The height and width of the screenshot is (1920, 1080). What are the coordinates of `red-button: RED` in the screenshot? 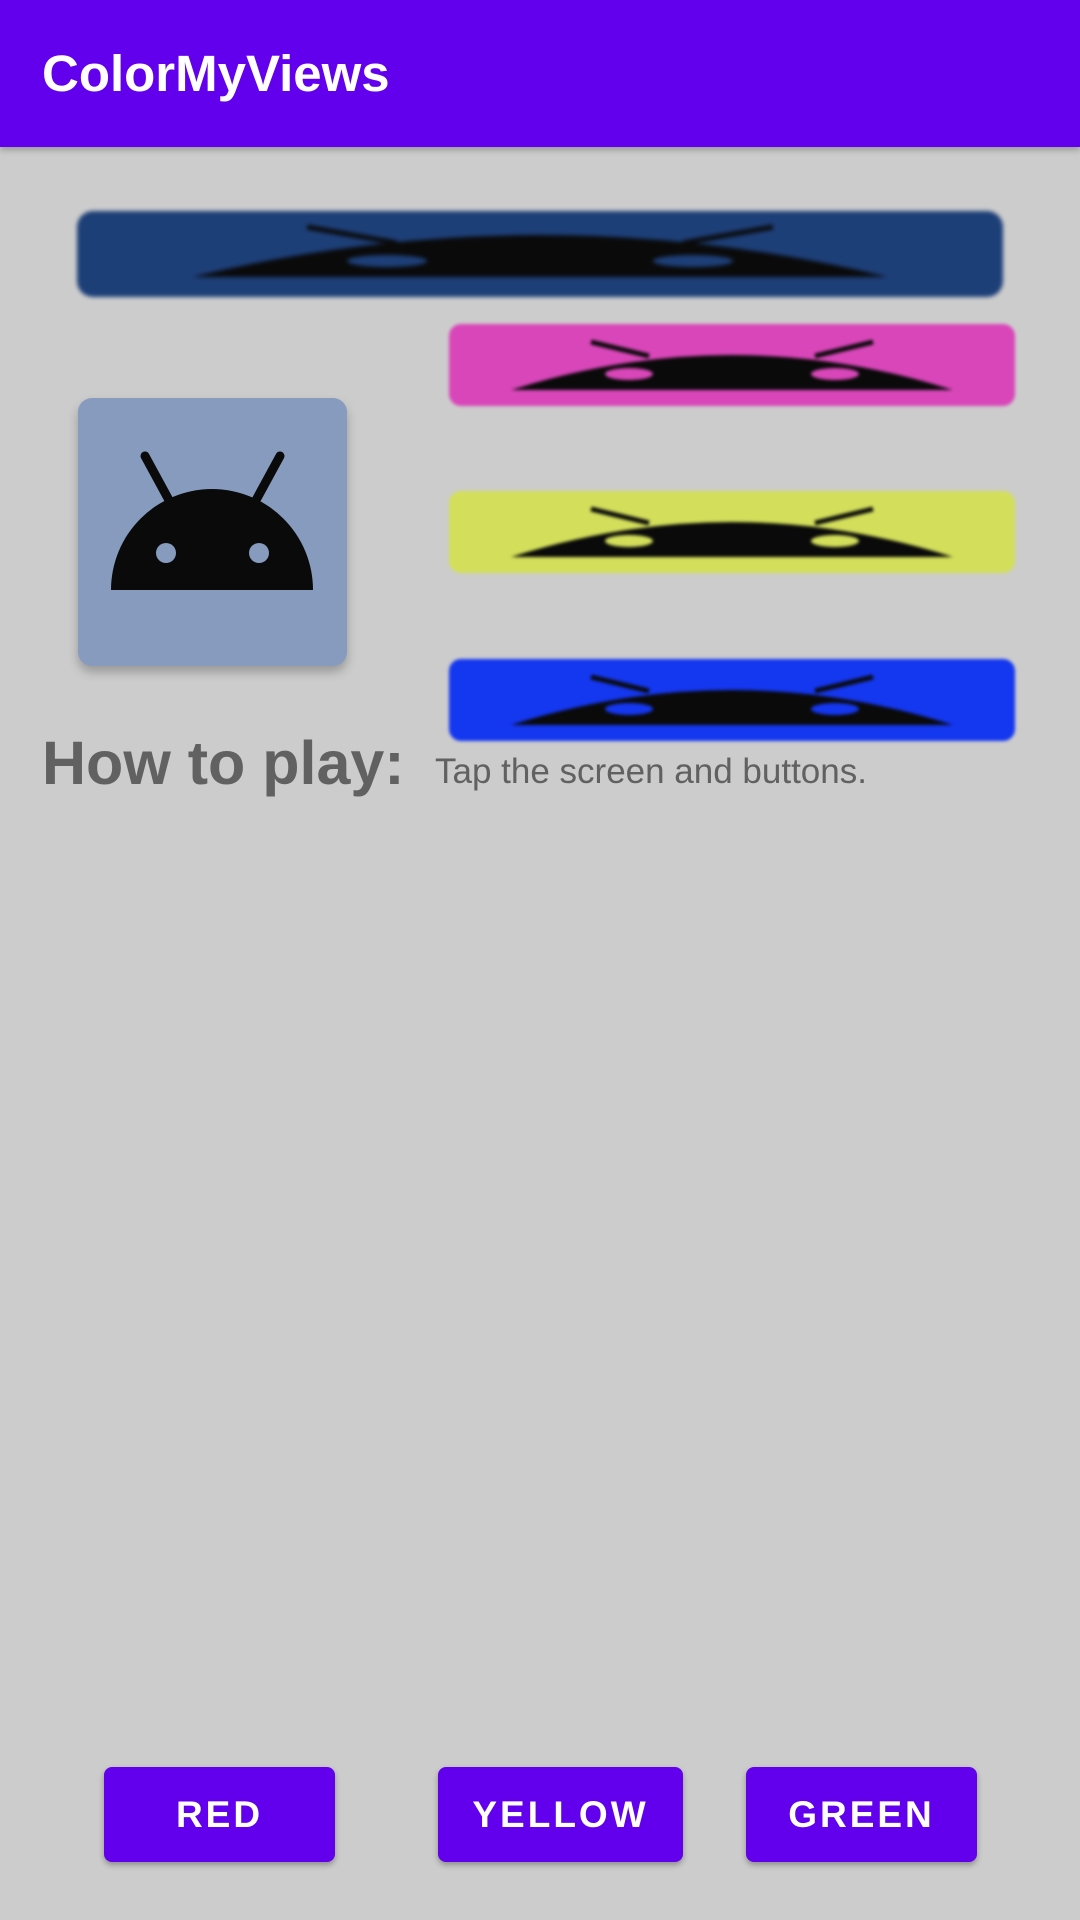 It's located at (219, 1814).